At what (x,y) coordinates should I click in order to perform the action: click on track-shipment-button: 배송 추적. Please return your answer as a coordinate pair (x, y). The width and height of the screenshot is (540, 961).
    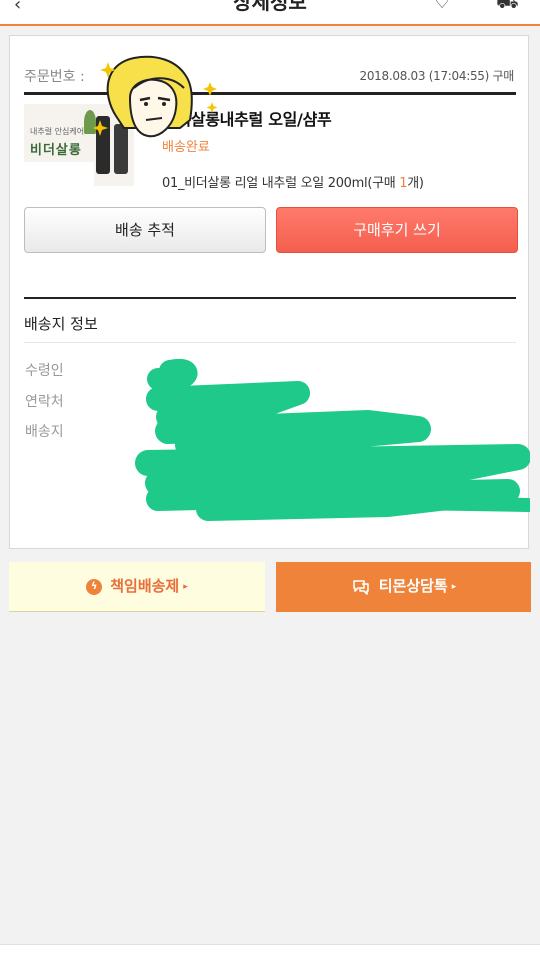
    Looking at the image, I should click on (145, 230).